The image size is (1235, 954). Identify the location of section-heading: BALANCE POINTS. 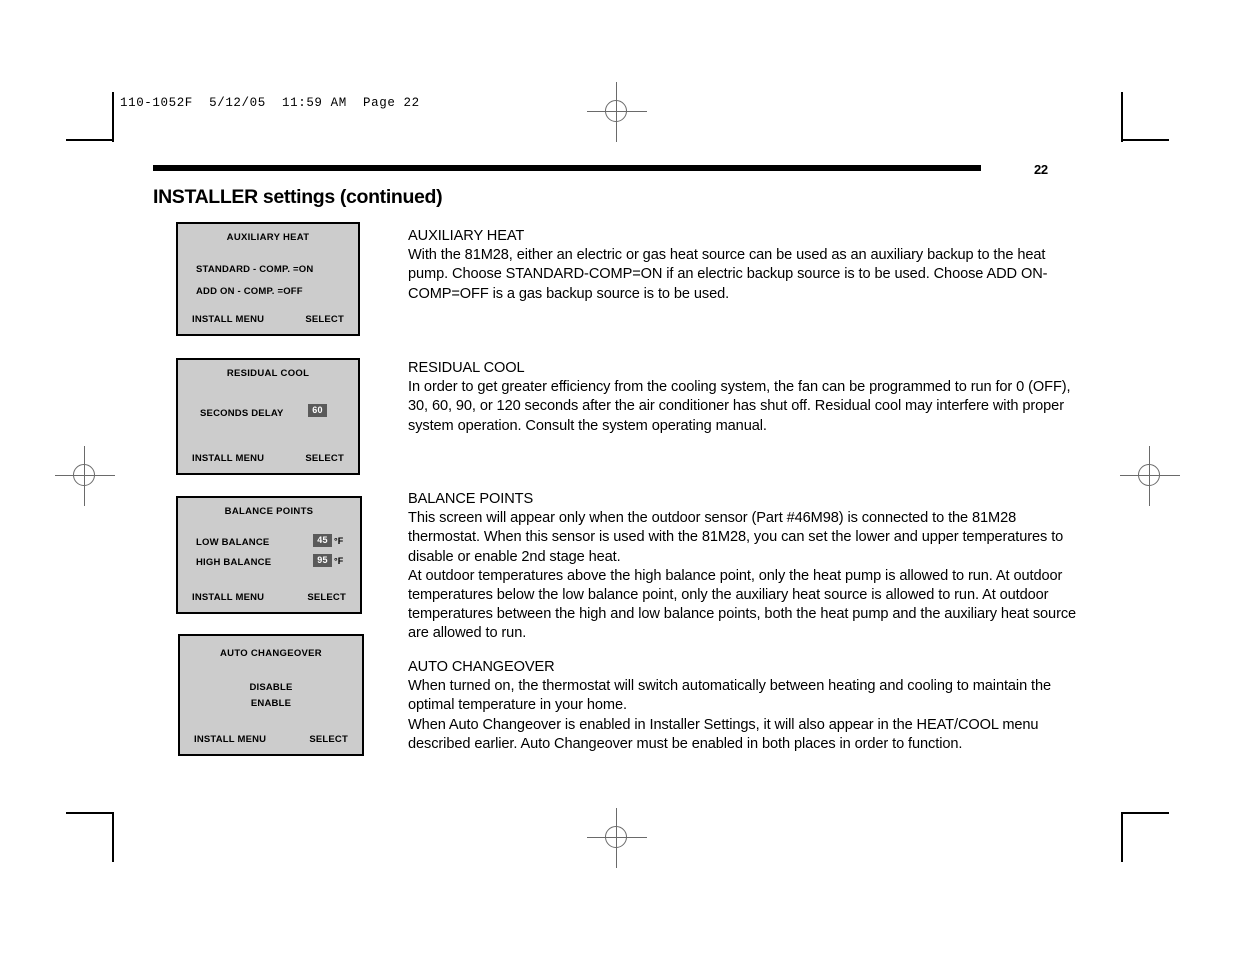
(471, 499).